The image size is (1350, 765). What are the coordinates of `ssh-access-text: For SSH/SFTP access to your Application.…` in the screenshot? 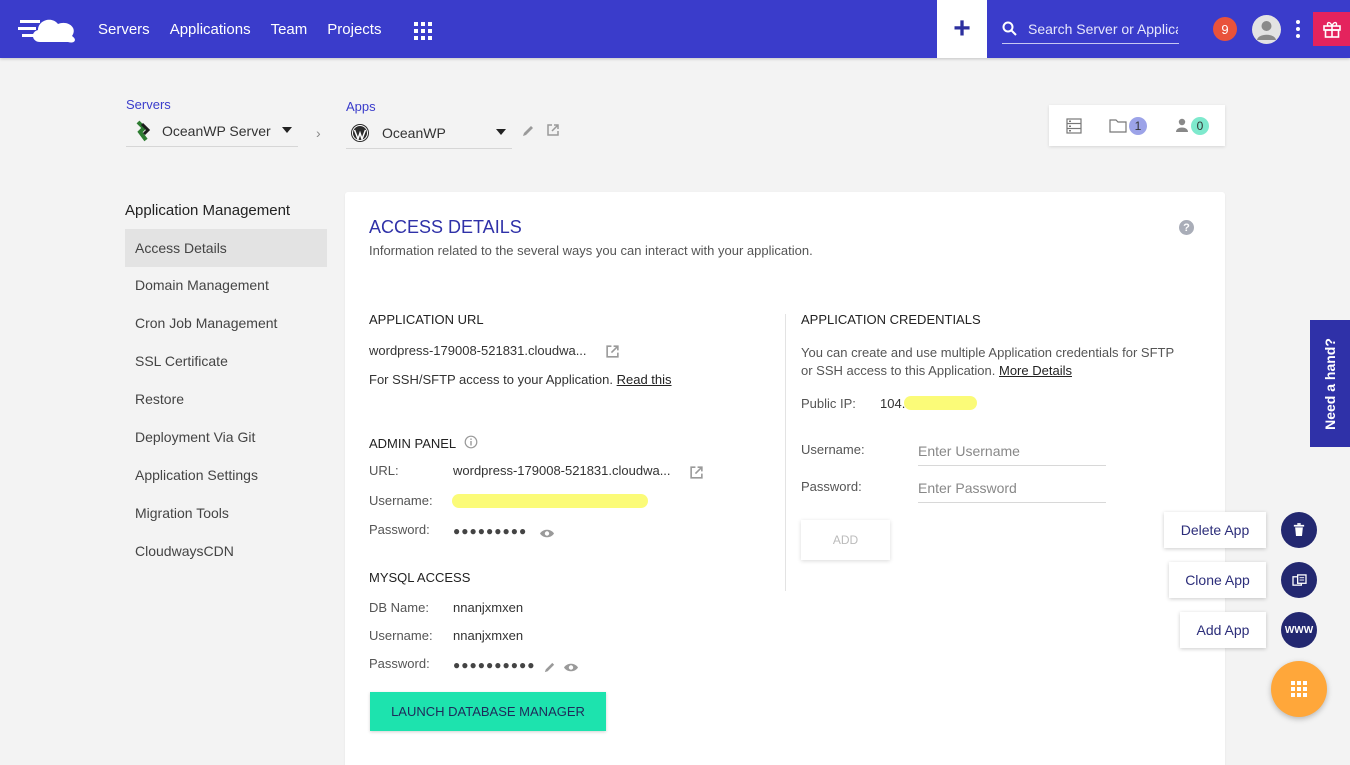 It's located at (520, 379).